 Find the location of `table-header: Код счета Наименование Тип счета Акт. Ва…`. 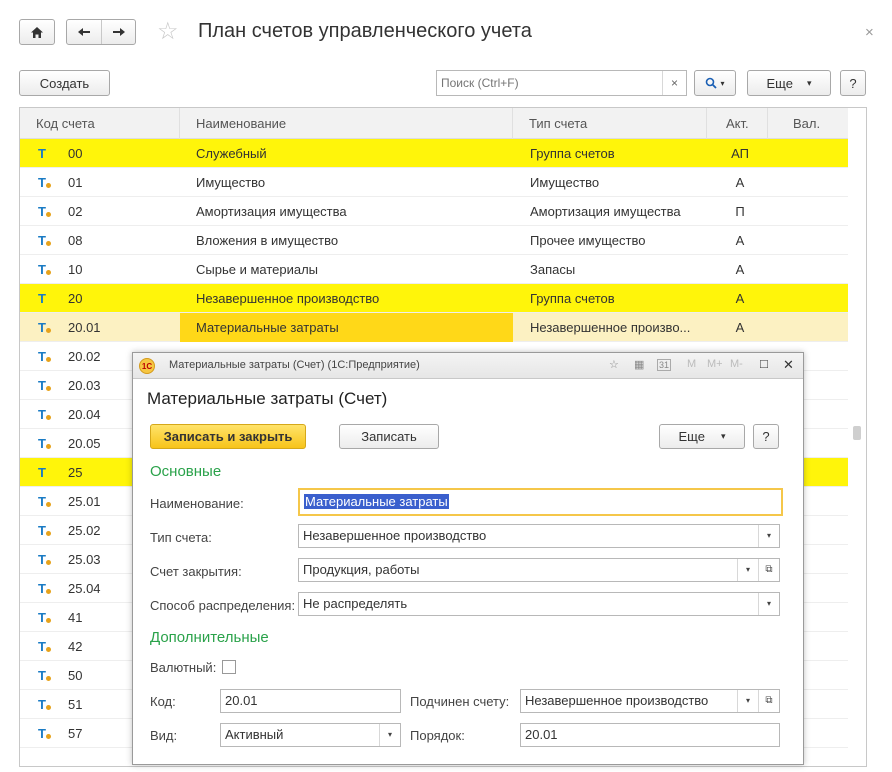

table-header: Код счета Наименование Тип счета Акт. Ва… is located at coordinates (435, 123).